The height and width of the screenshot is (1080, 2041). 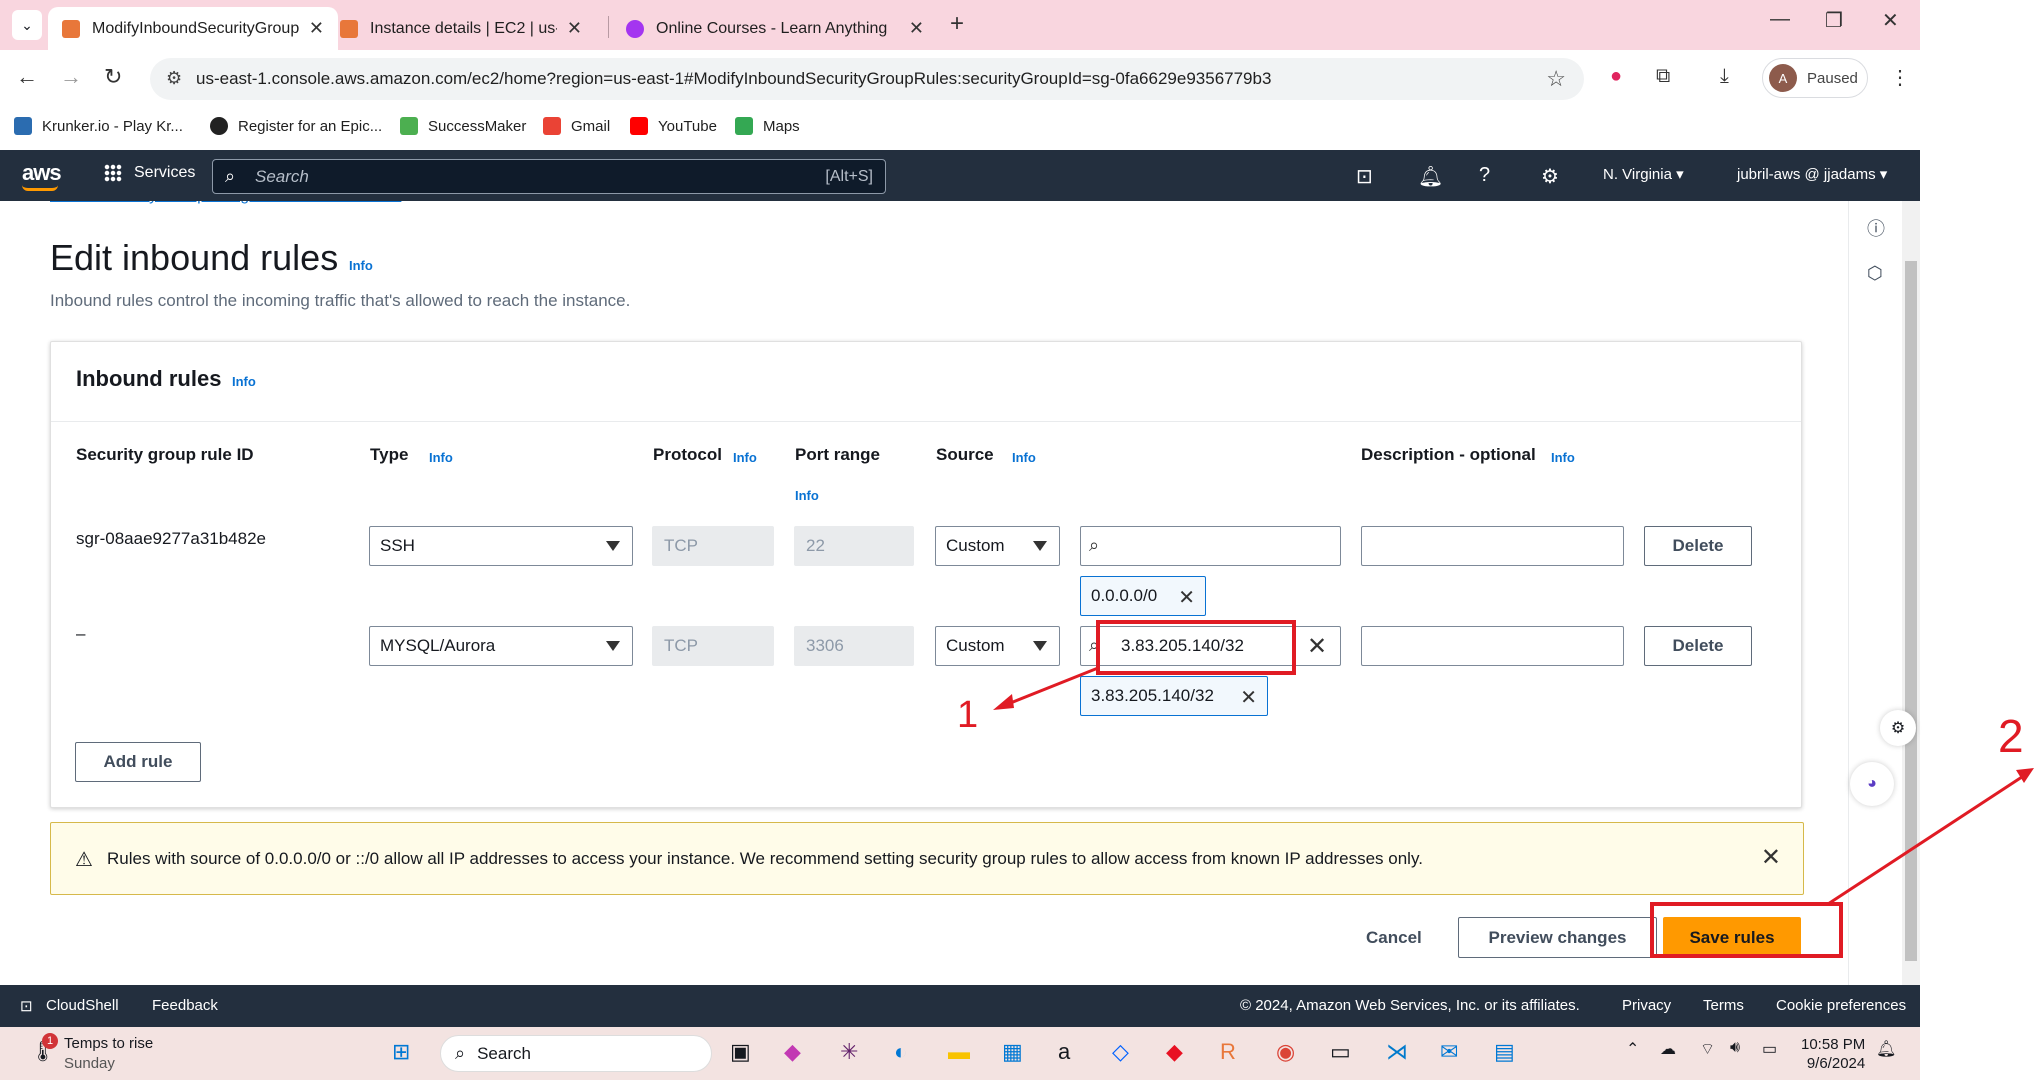 What do you see at coordinates (576, 126) in the screenshot?
I see `bookmark-gmail: Gmail` at bounding box center [576, 126].